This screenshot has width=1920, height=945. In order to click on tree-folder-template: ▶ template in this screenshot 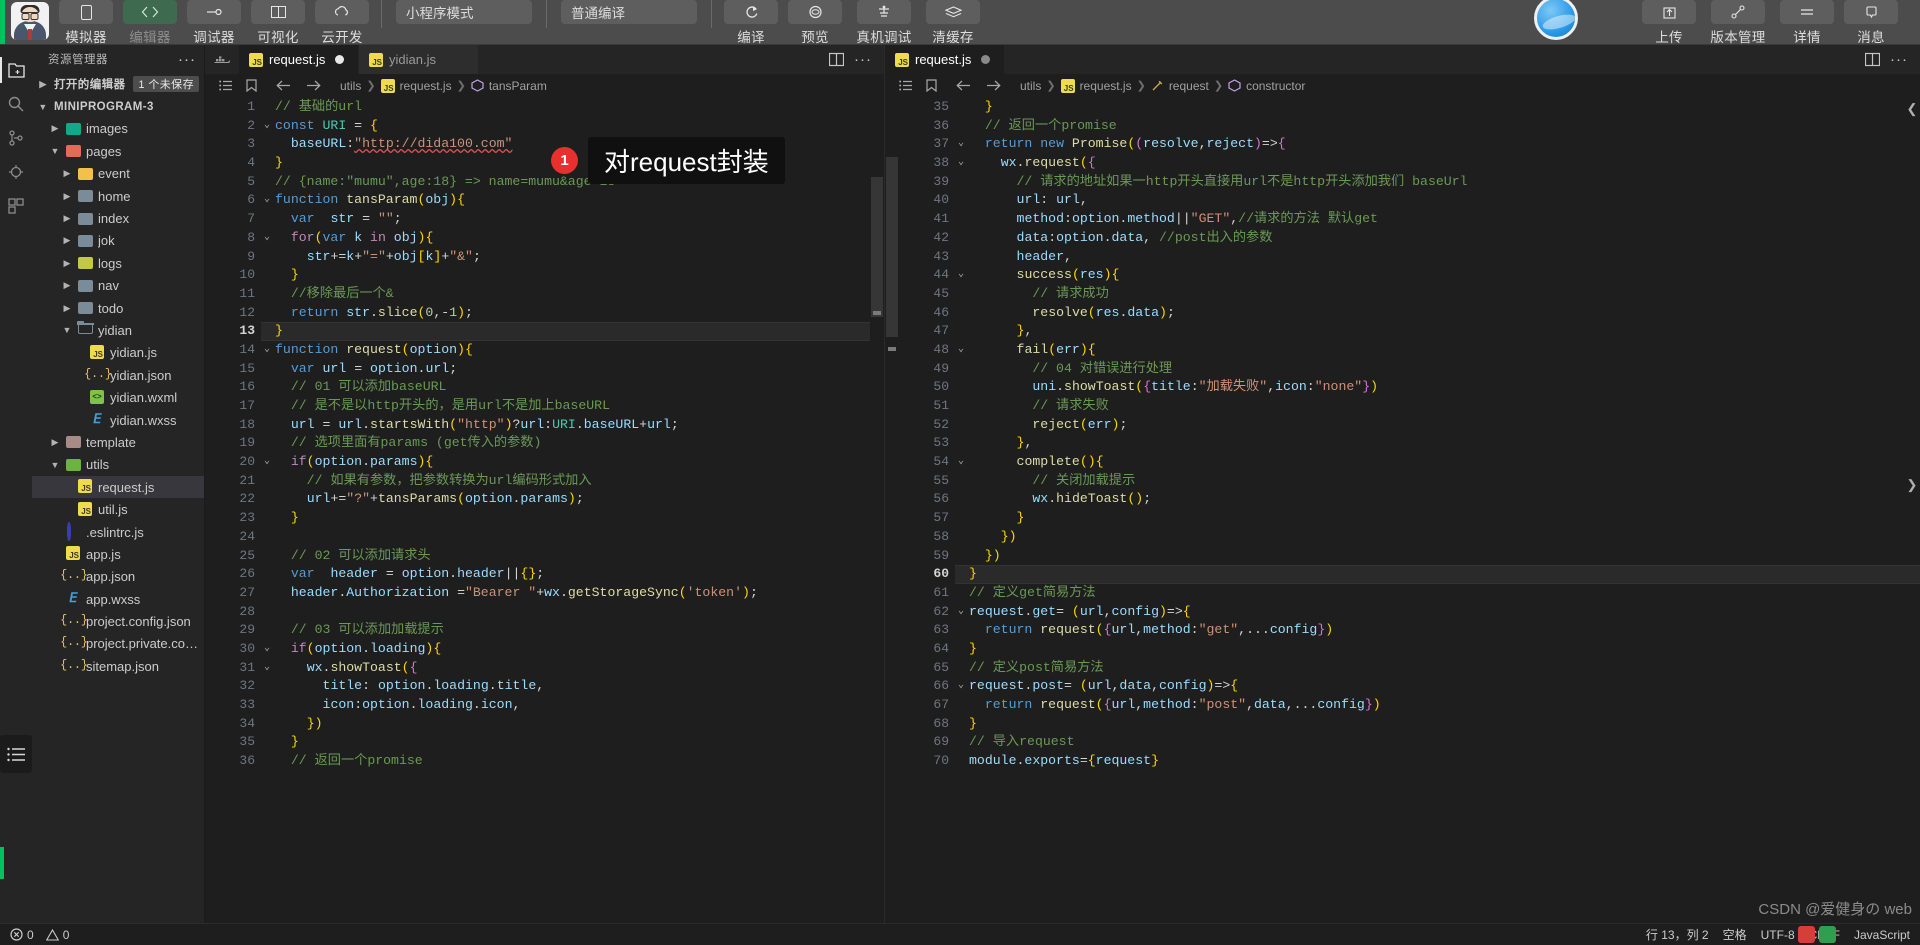, I will do `click(118, 442)`.